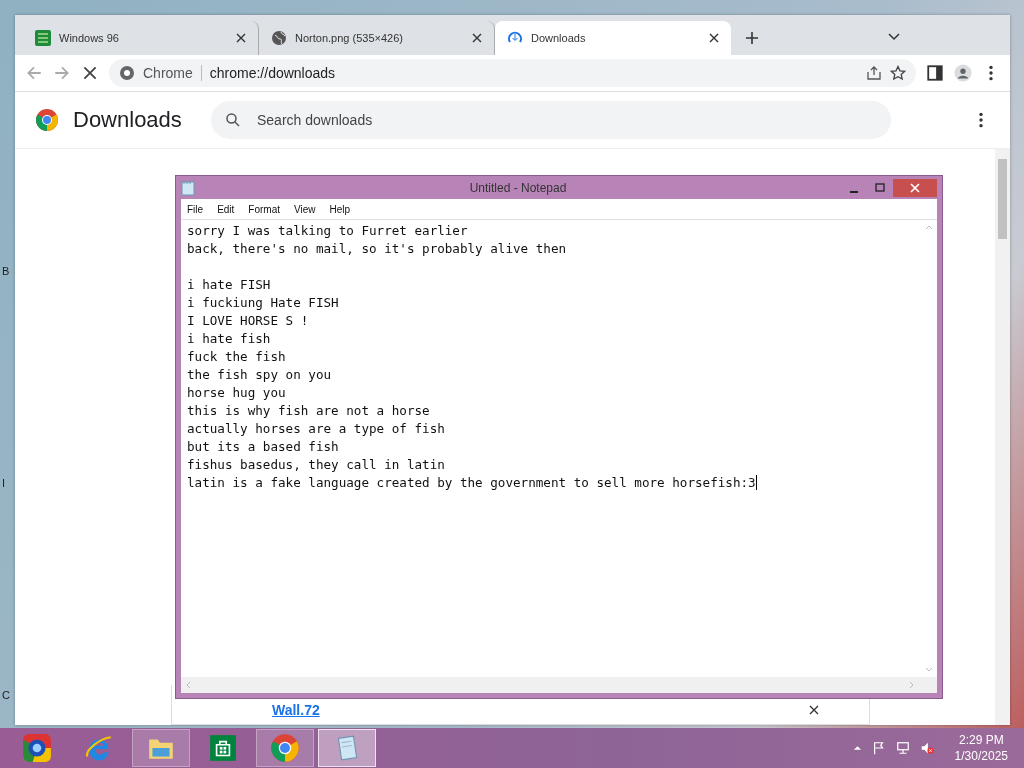 This screenshot has width=1024, height=768. What do you see at coordinates (141, 38) in the screenshot?
I see `browser-tab: Windows 96` at bounding box center [141, 38].